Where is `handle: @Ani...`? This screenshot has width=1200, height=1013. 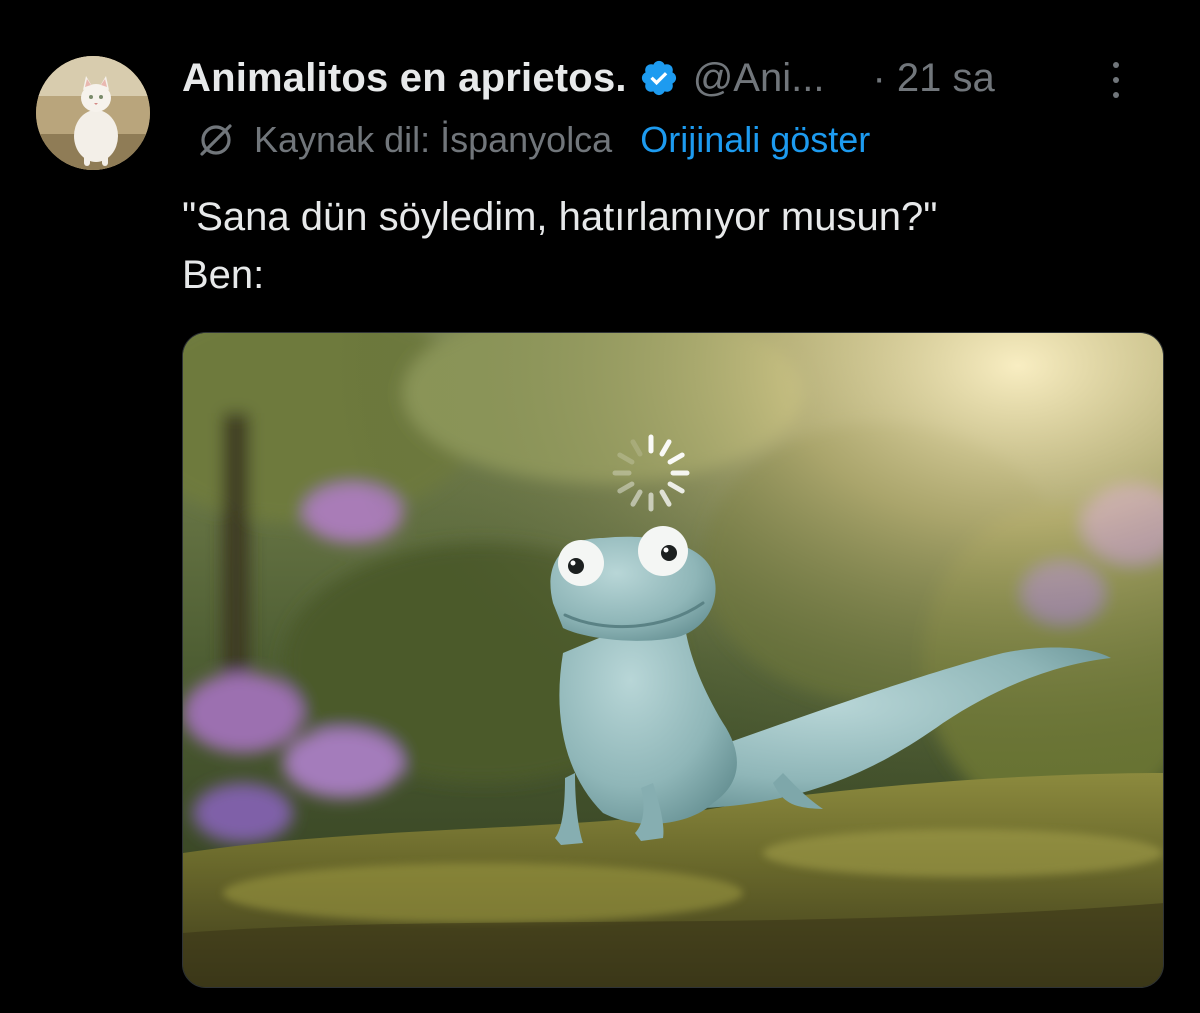 handle: @Ani... is located at coordinates (759, 78).